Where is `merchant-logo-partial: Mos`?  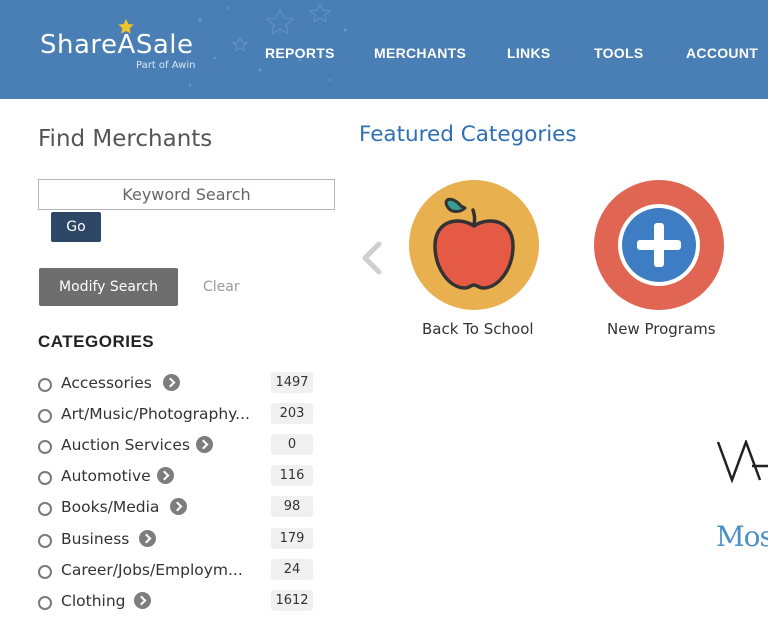
merchant-logo-partial: Mos is located at coordinates (742, 536).